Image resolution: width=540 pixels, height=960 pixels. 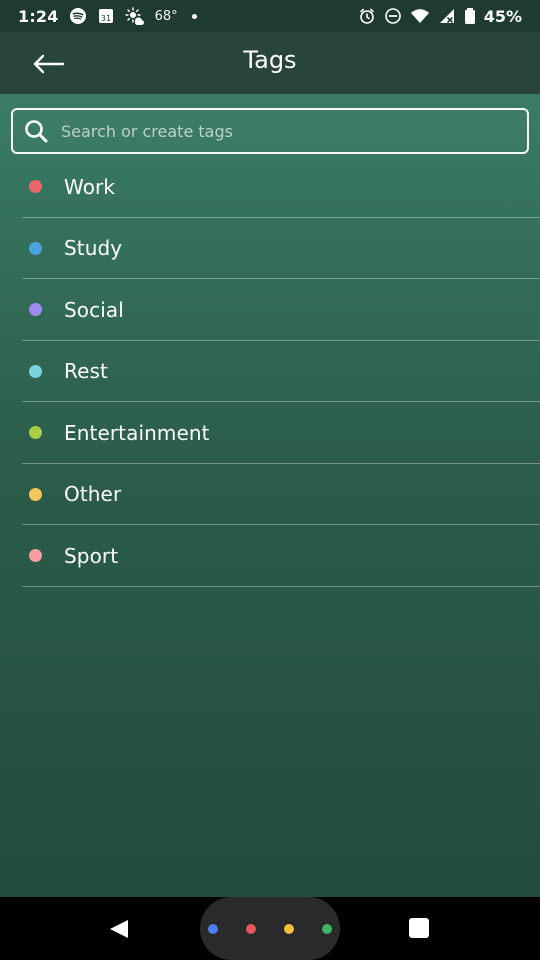 I want to click on tag-row-entertainment: Entertainment, so click(x=270, y=433).